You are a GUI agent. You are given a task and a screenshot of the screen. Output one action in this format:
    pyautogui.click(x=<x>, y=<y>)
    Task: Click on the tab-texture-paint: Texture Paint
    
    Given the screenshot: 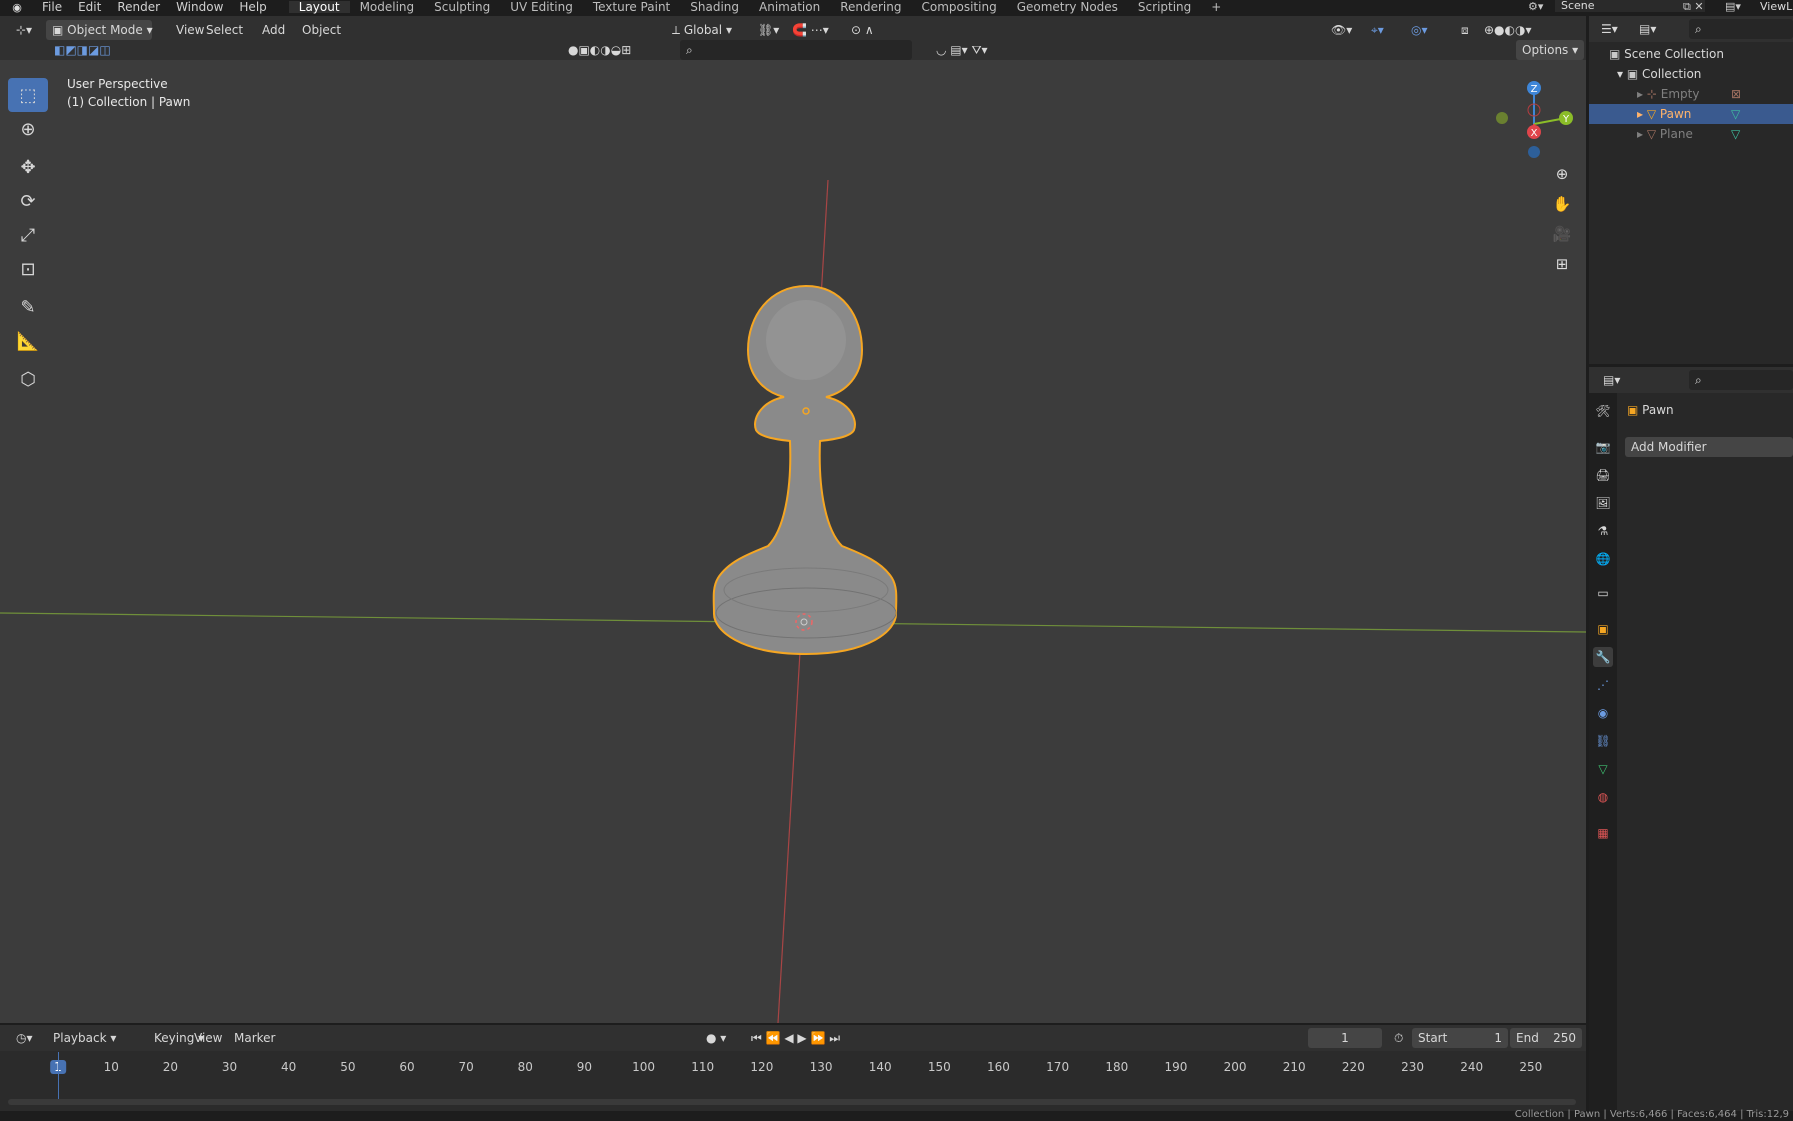 What is the action you would take?
    pyautogui.click(x=631, y=7)
    